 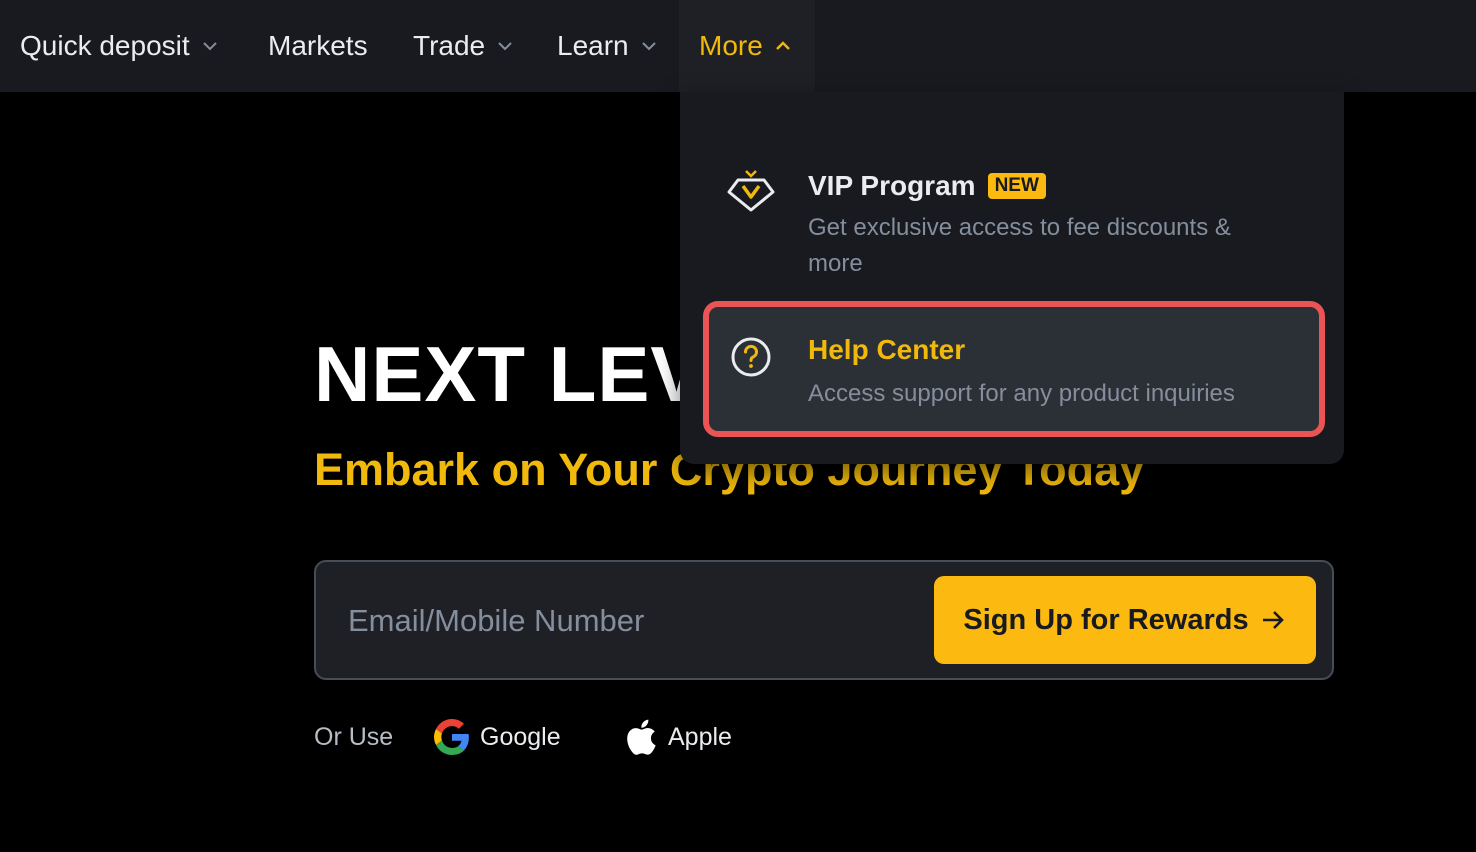 I want to click on help-center-description: Access support for any product inquiries, so click(x=1021, y=393).